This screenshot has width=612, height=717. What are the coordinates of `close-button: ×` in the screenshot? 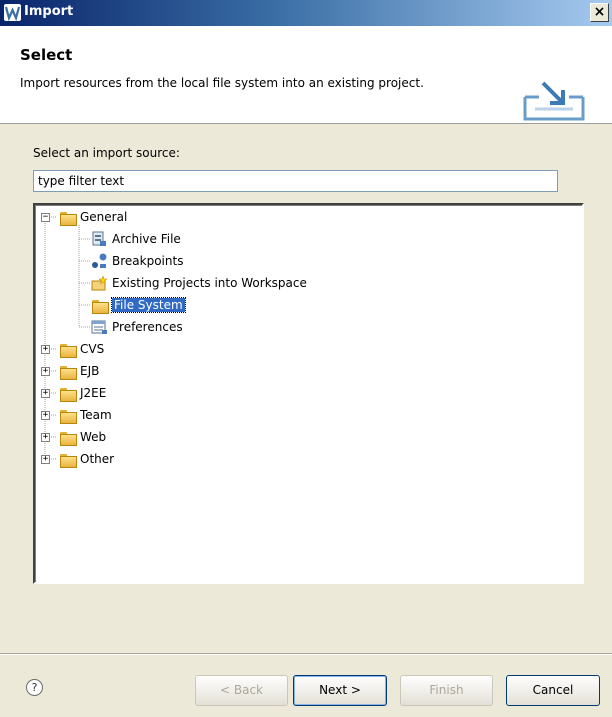 It's located at (599, 12).